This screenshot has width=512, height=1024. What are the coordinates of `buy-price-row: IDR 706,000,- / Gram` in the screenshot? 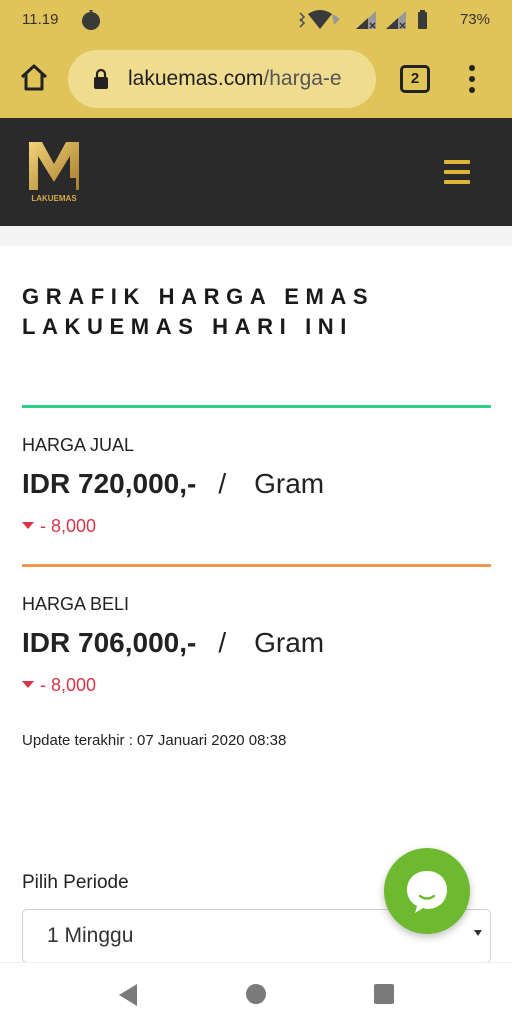 It's located at (173, 643).